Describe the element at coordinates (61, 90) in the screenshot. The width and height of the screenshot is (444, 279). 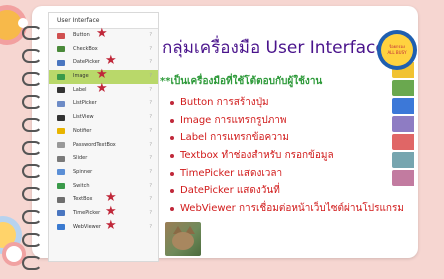
I see `label-icon` at that location.